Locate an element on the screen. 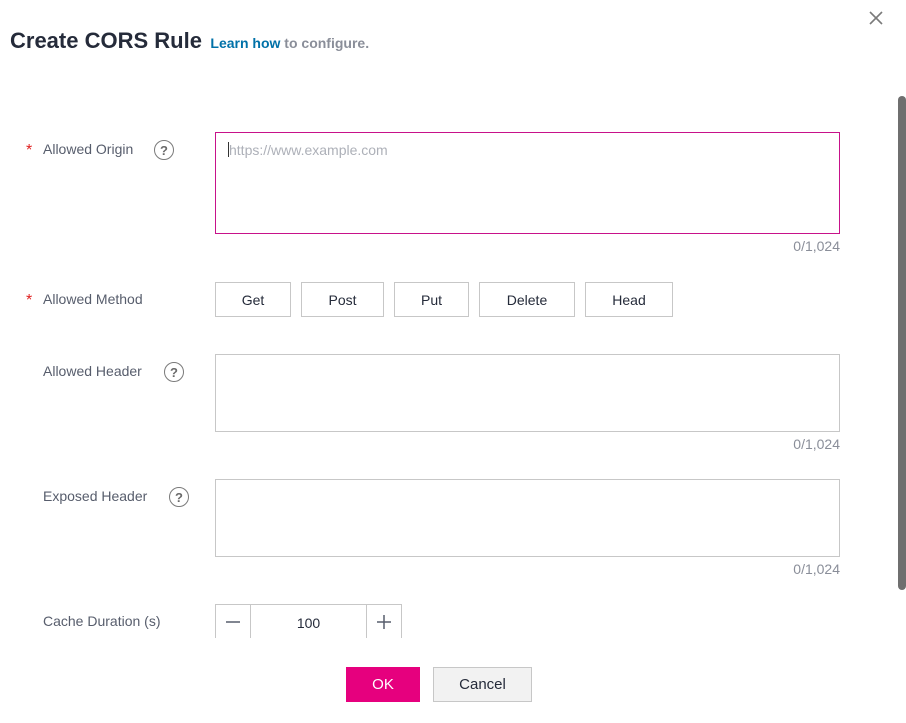  cache-duration-input: 100 is located at coordinates (308, 621).